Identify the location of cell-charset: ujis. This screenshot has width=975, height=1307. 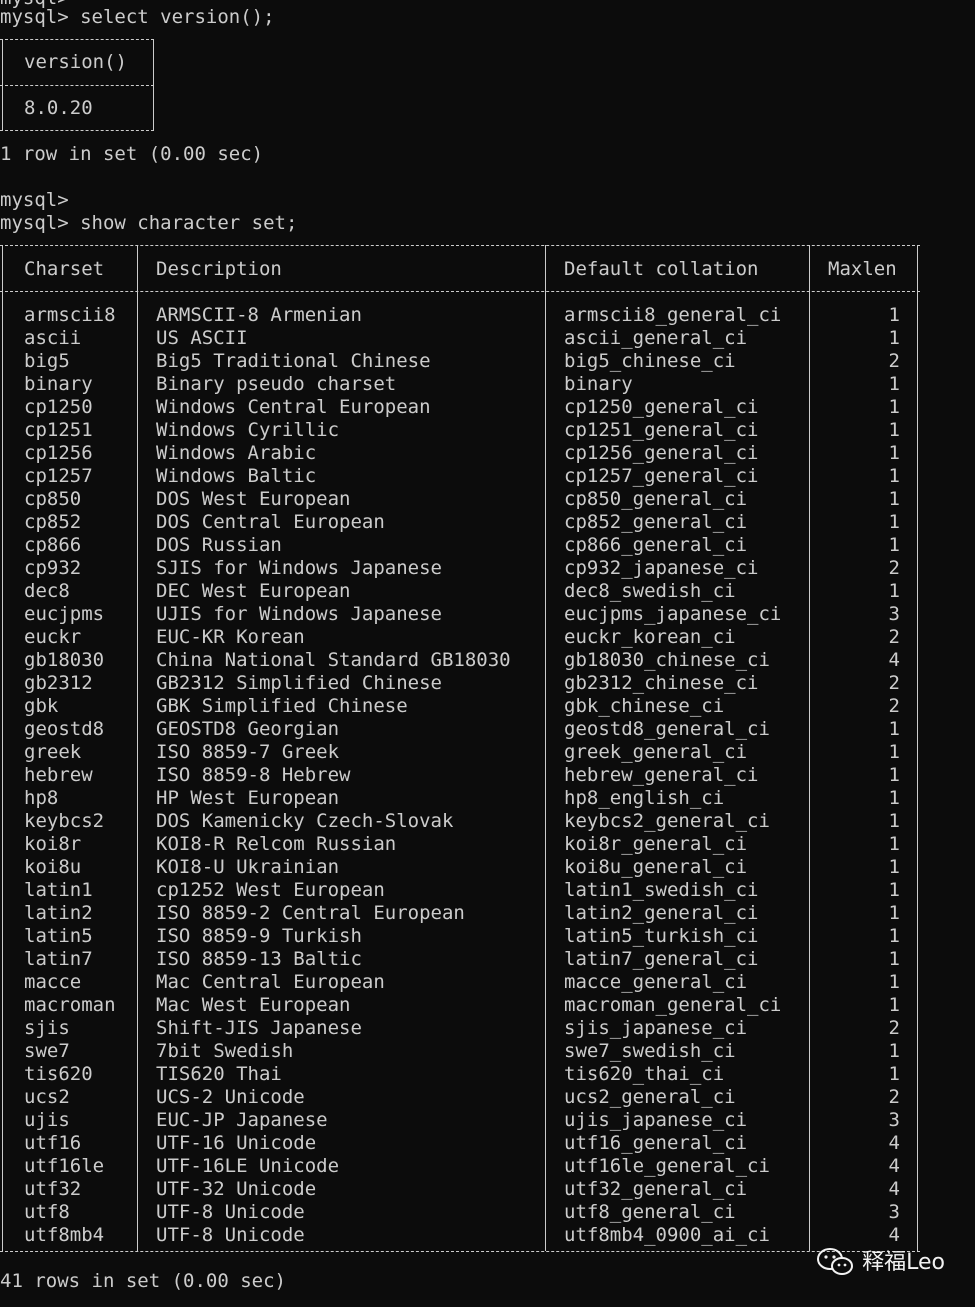
(47, 1120).